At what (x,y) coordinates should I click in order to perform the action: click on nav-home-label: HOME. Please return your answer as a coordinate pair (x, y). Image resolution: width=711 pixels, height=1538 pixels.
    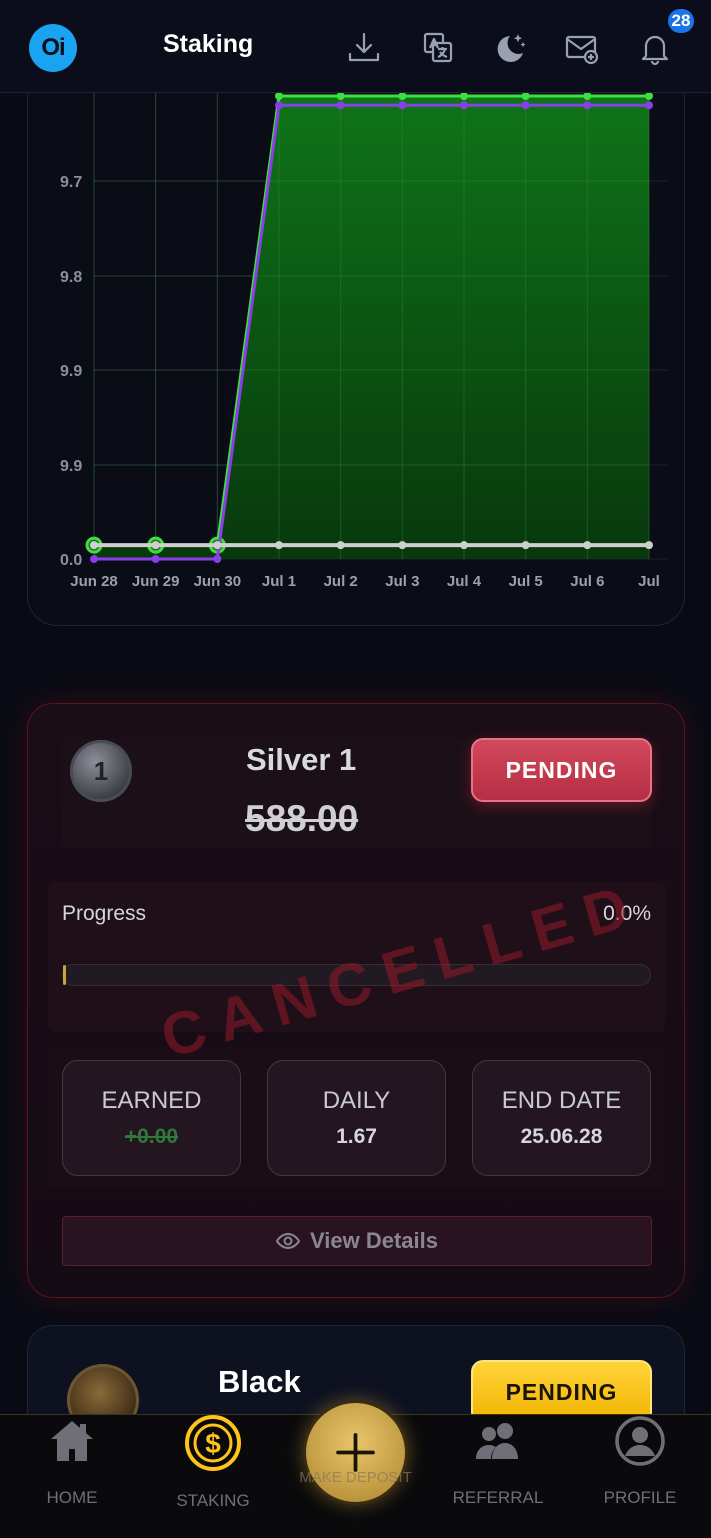
    Looking at the image, I should click on (72, 1497).